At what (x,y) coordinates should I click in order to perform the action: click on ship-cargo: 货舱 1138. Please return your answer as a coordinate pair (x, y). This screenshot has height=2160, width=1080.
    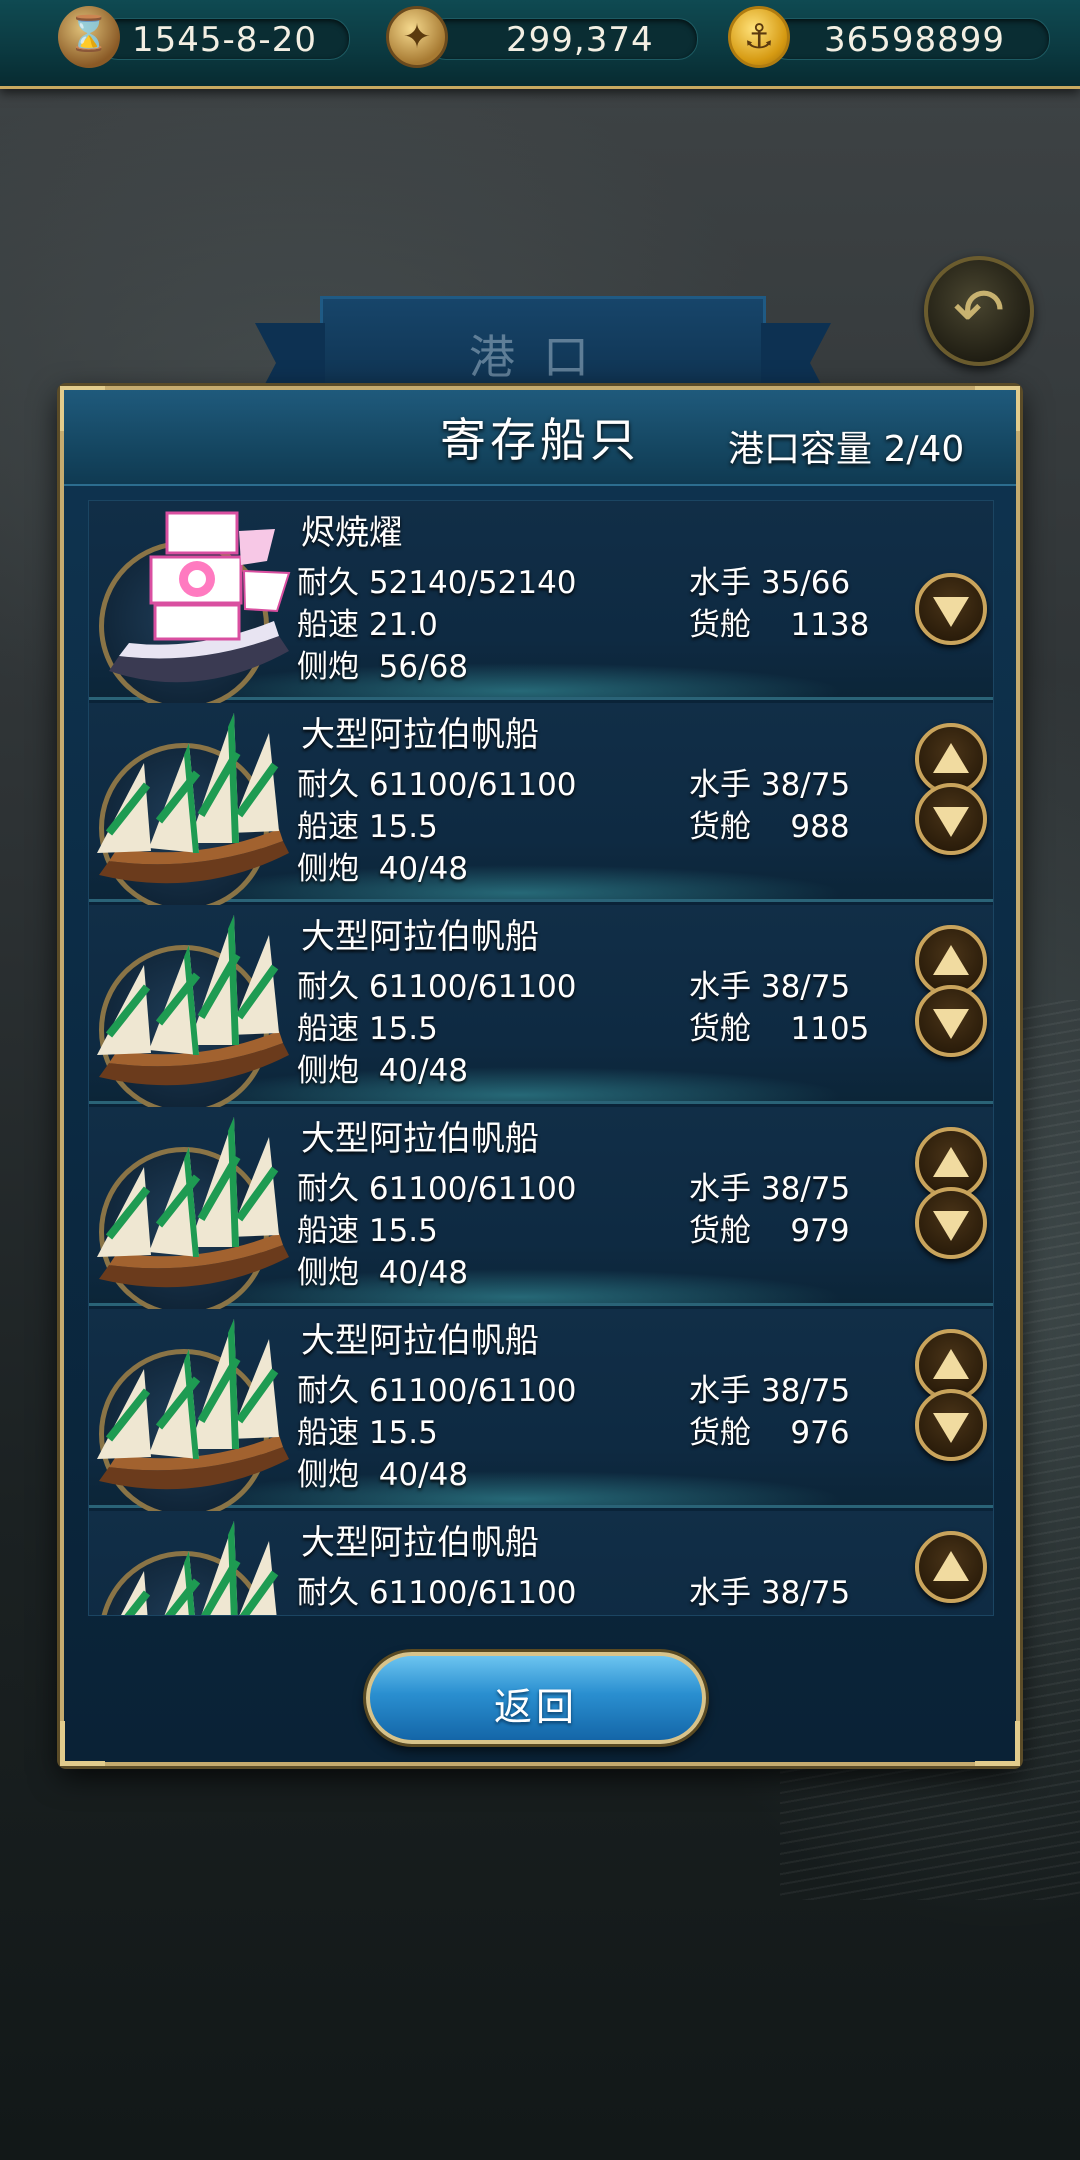
    Looking at the image, I should click on (779, 625).